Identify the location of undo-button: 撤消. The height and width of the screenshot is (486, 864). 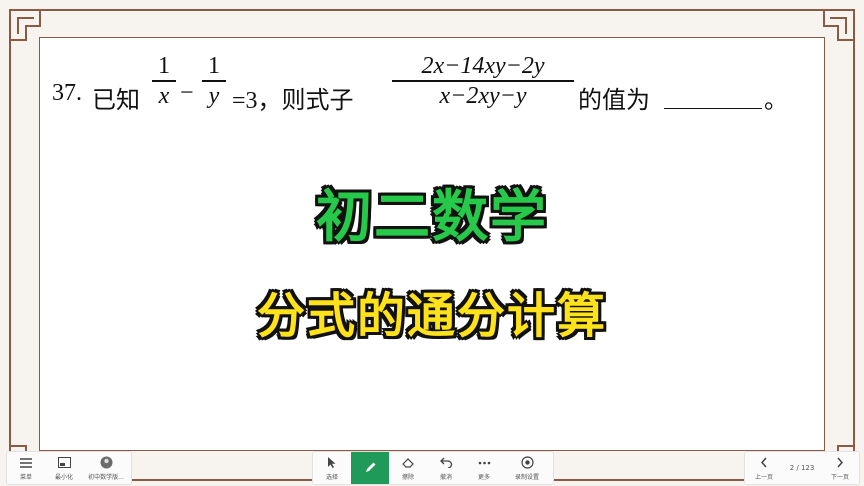
(446, 468).